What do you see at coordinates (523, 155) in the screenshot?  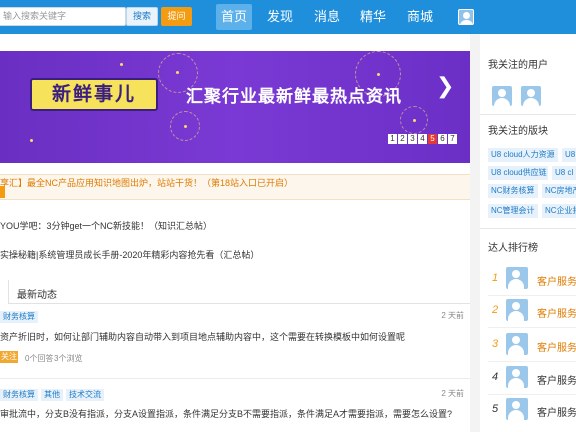 I see `board-tag: U8 cloud人力资源` at bounding box center [523, 155].